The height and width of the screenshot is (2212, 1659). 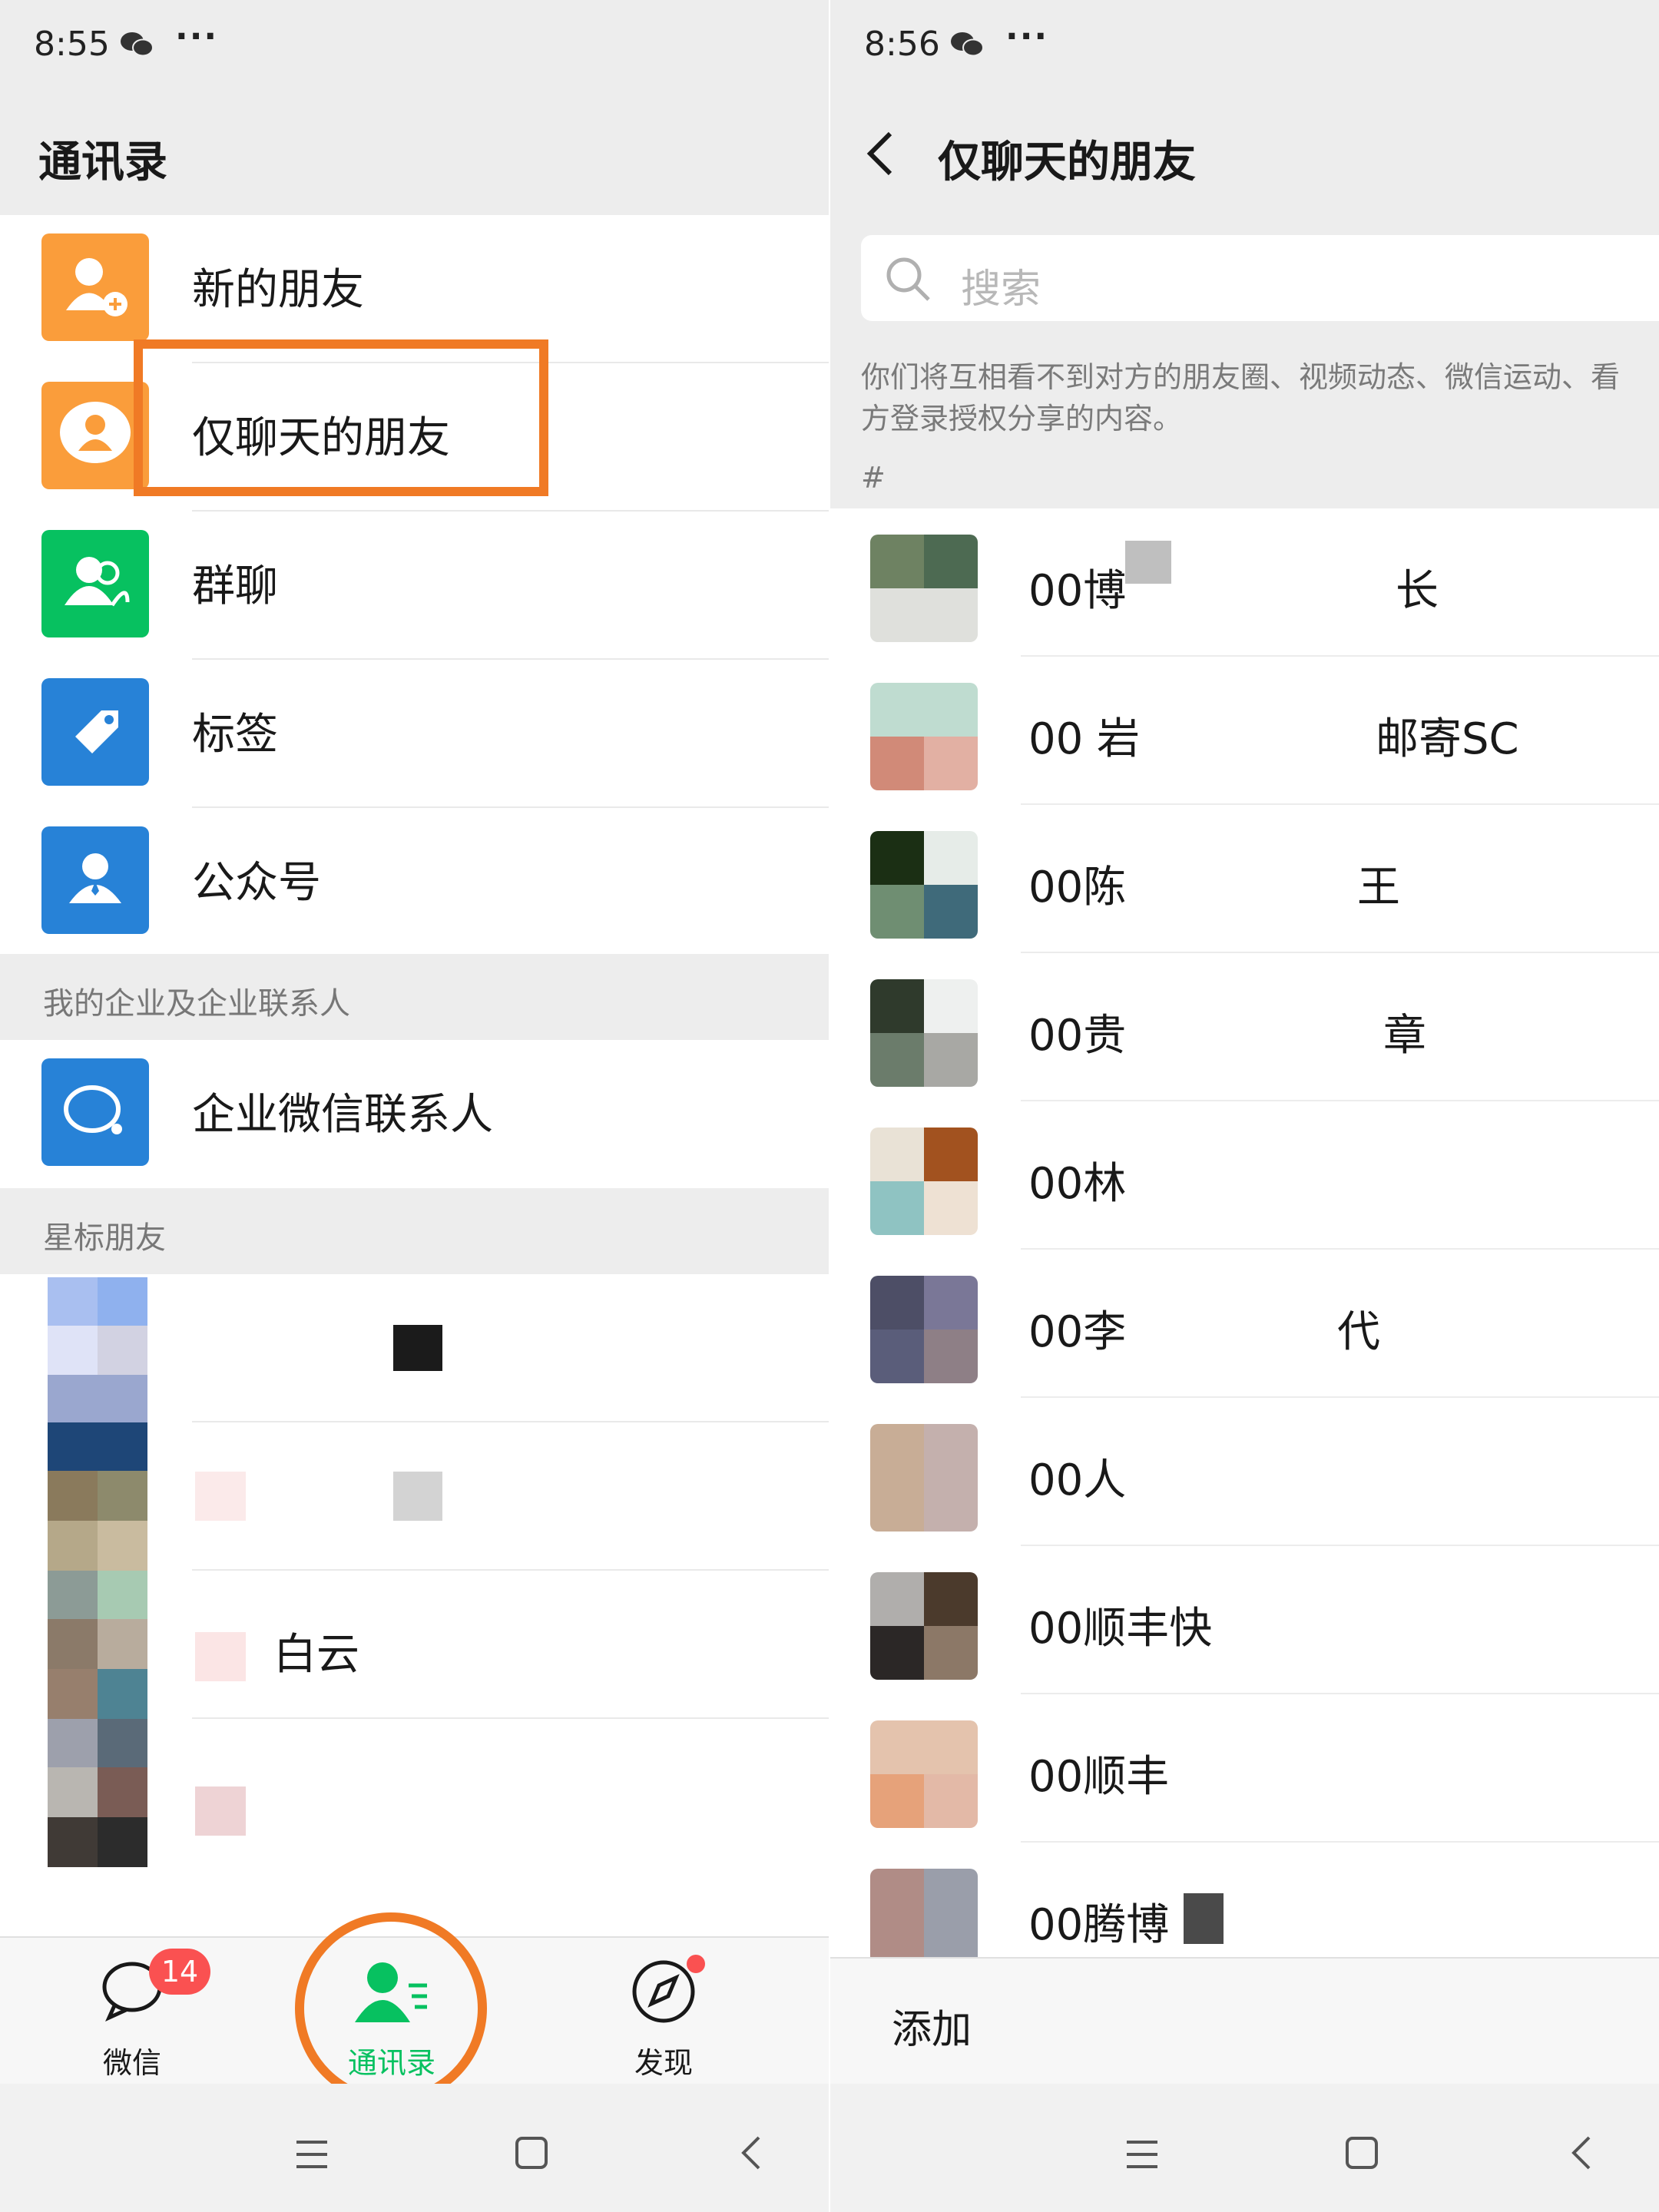 I want to click on menu-group-chats: 群聊, so click(x=415, y=586).